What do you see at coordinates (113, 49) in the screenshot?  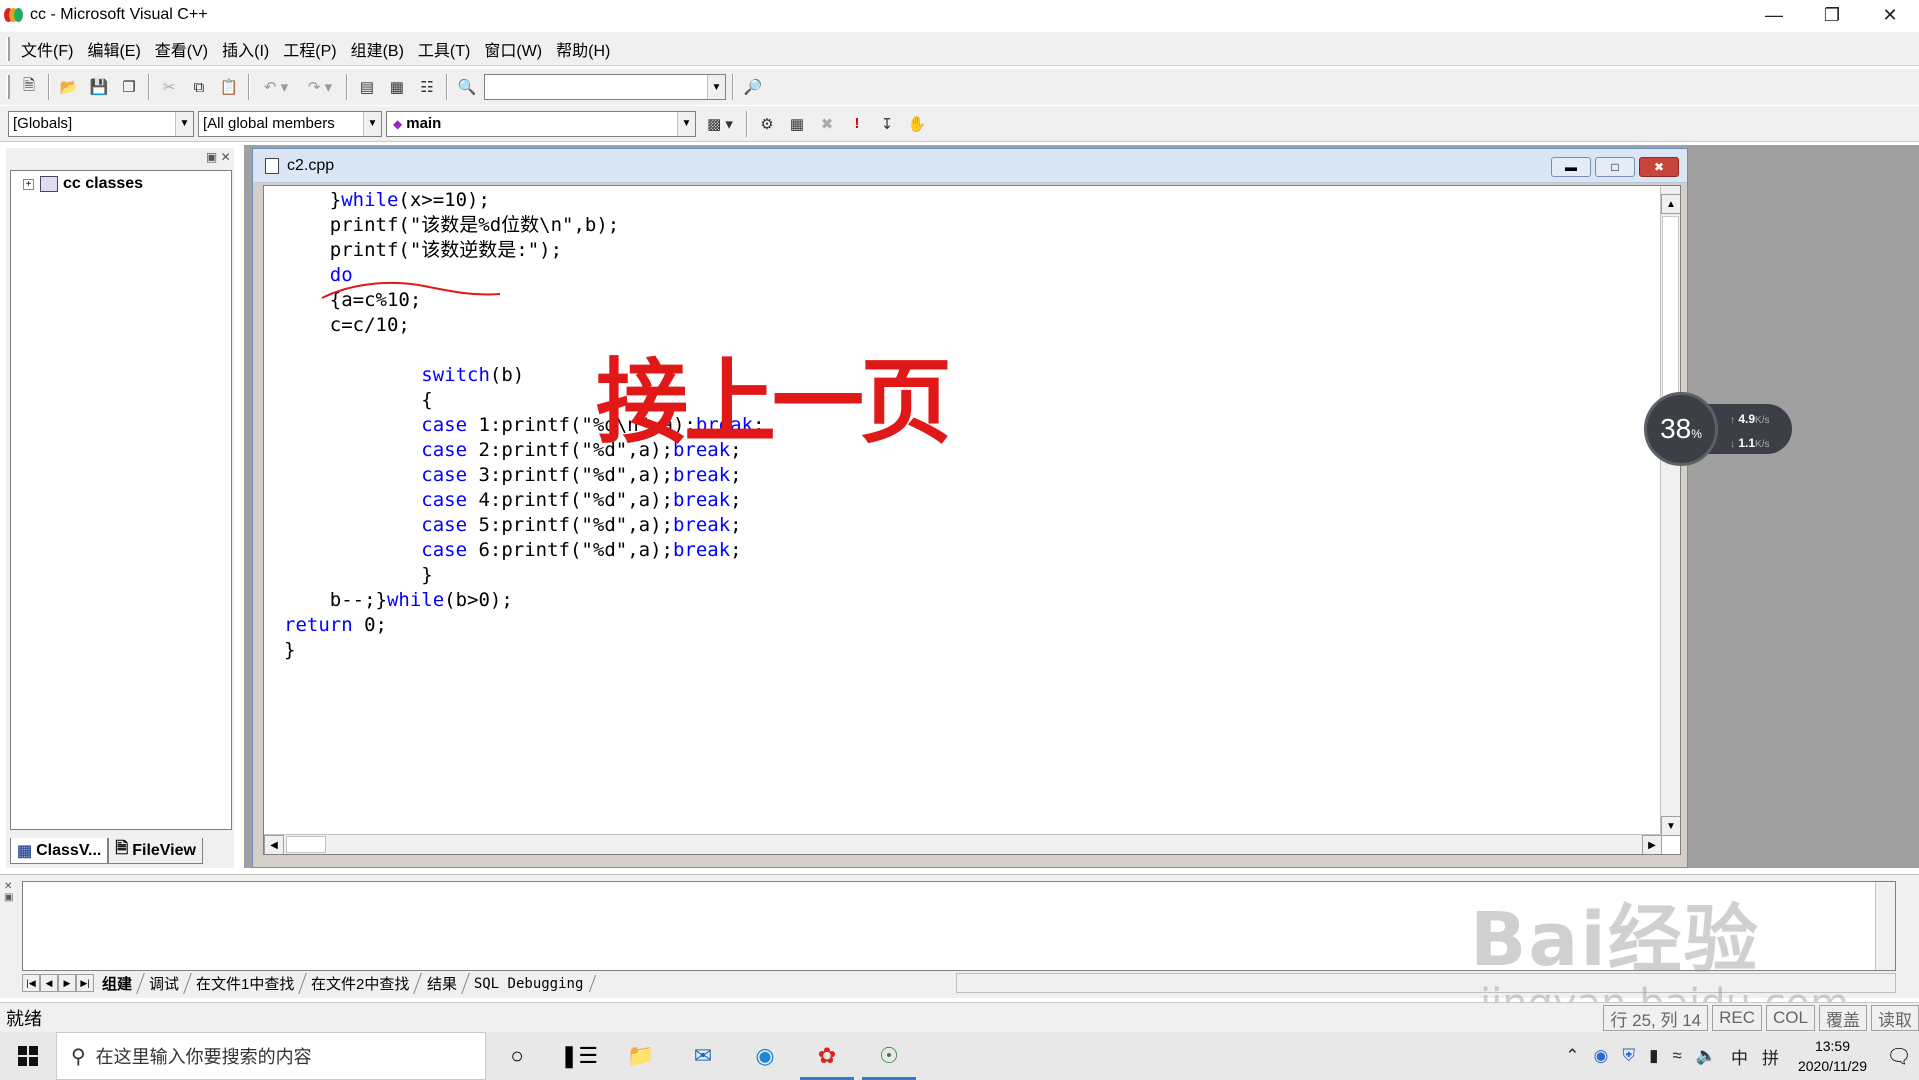 I see `menu-edit: 编辑(E)` at bounding box center [113, 49].